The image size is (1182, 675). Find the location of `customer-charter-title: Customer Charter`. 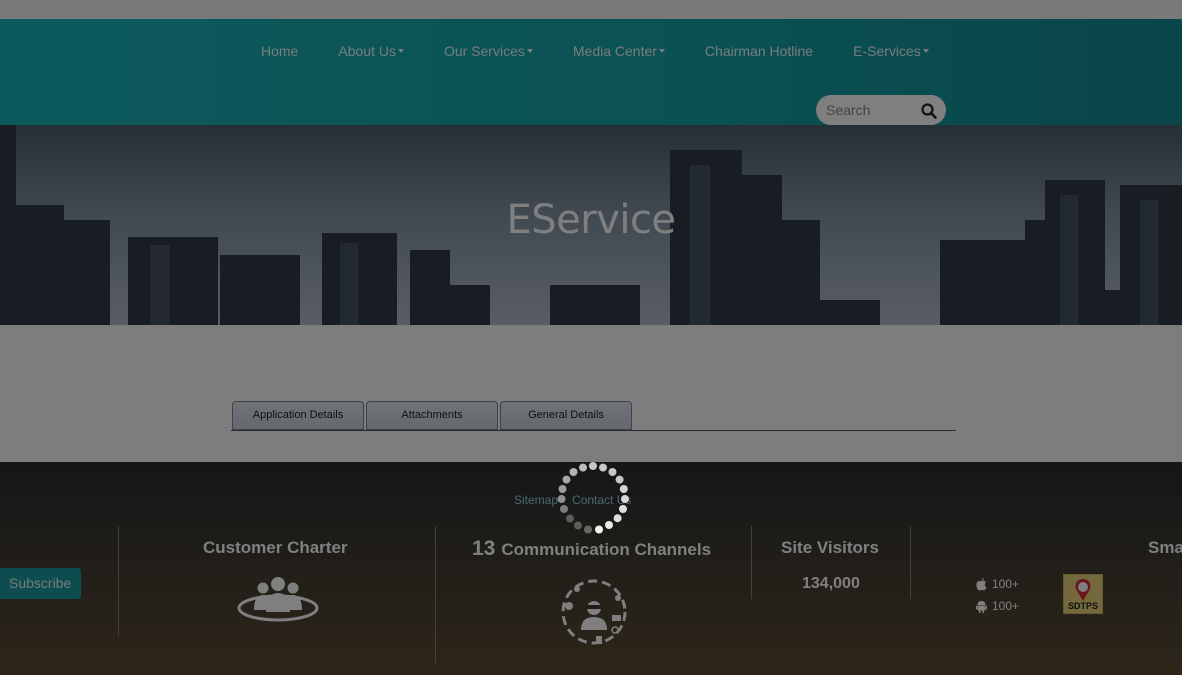

customer-charter-title: Customer Charter is located at coordinates (275, 548).